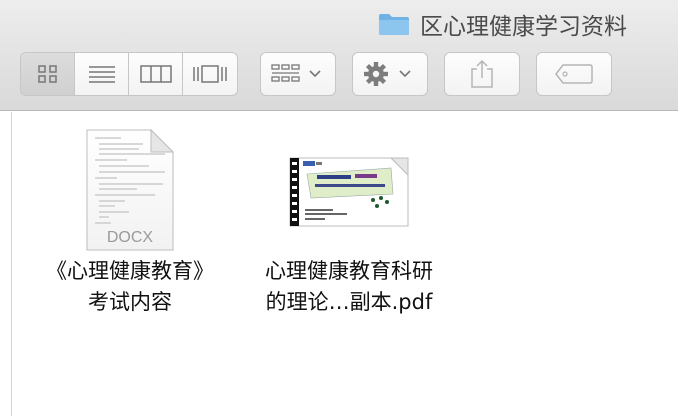  I want to click on arrange-icon, so click(296, 73).